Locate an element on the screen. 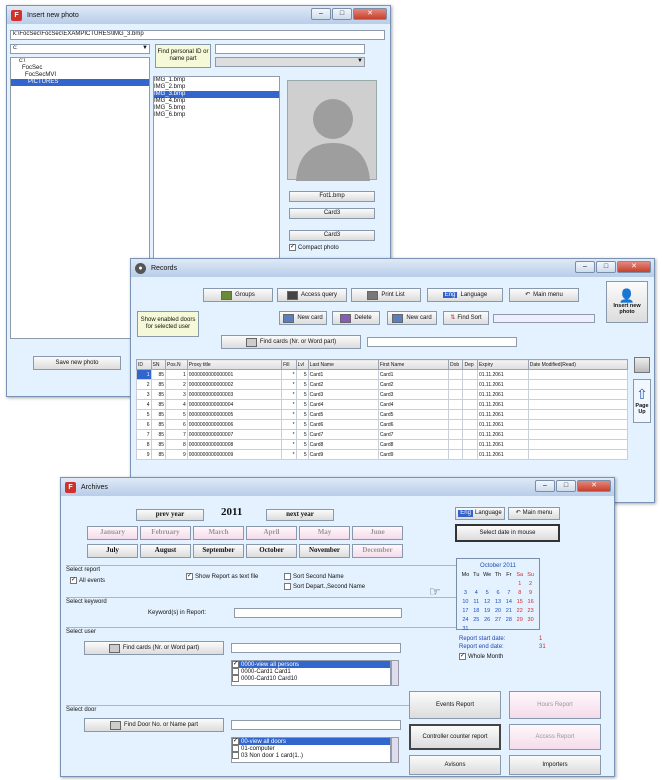 Image resolution: width=662 pixels, height=780 pixels. column-header: Fill is located at coordinates (289, 364).